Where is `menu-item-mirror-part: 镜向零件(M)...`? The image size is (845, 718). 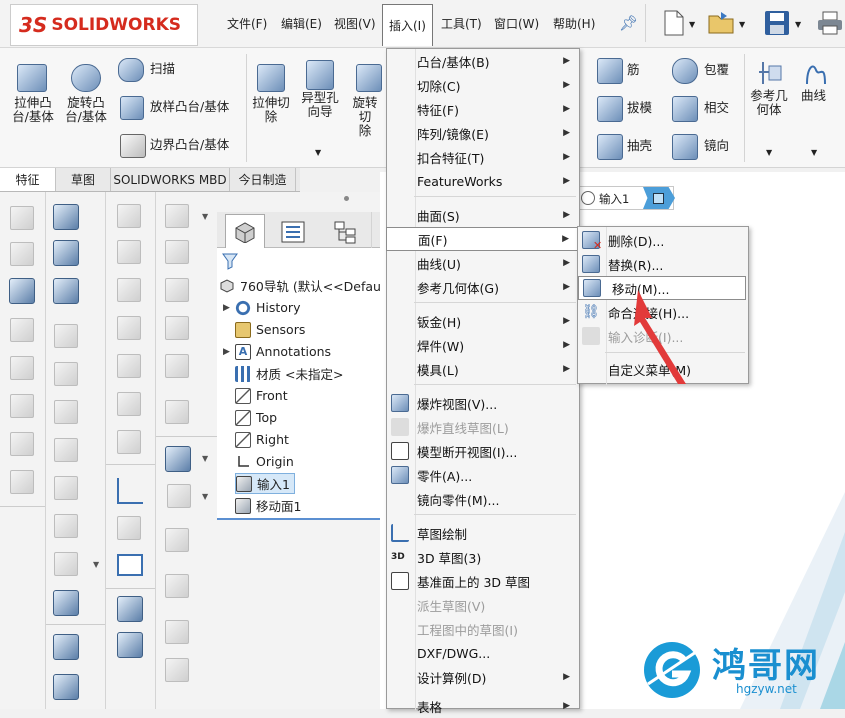 menu-item-mirror-part: 镜向零件(M)... is located at coordinates (483, 499).